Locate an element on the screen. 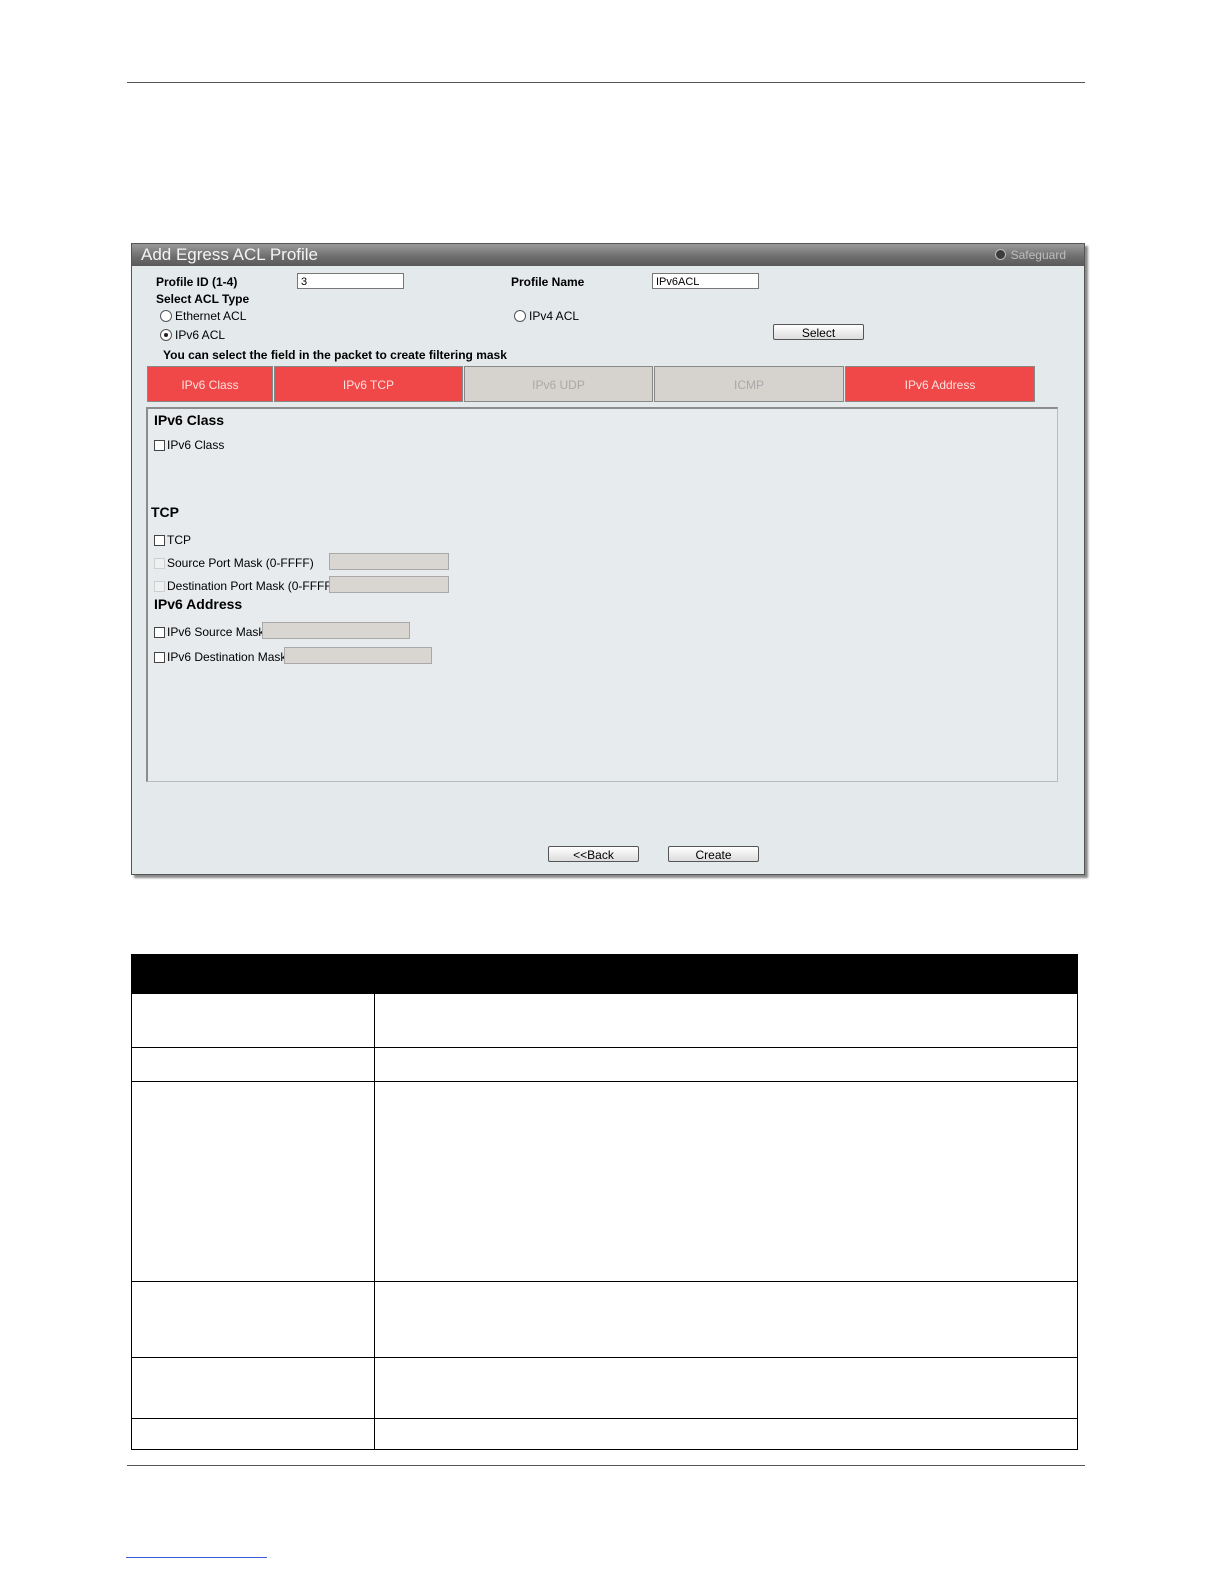 The width and height of the screenshot is (1224, 1584). ipv6-destination-mask-input is located at coordinates (358, 655).